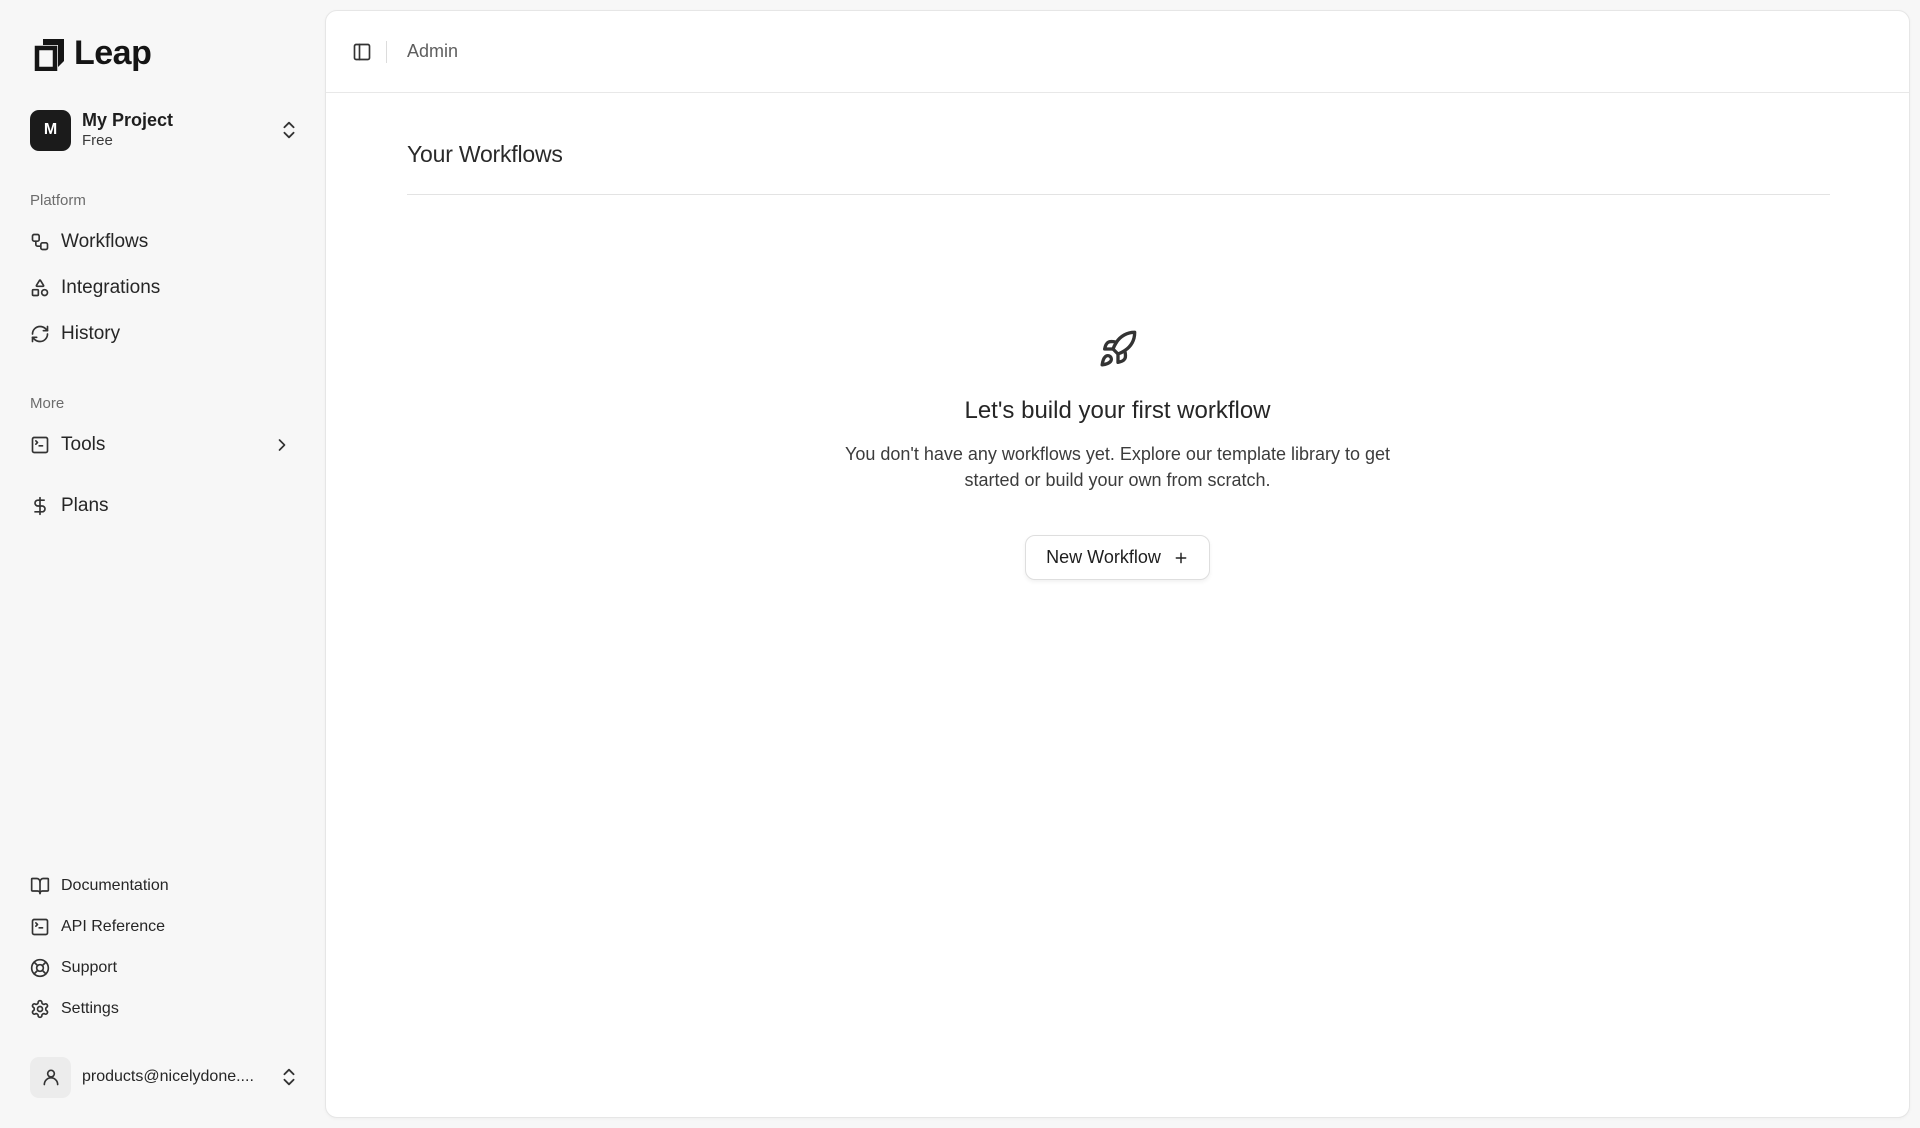  I want to click on sidebar-toggle-button, so click(362, 52).